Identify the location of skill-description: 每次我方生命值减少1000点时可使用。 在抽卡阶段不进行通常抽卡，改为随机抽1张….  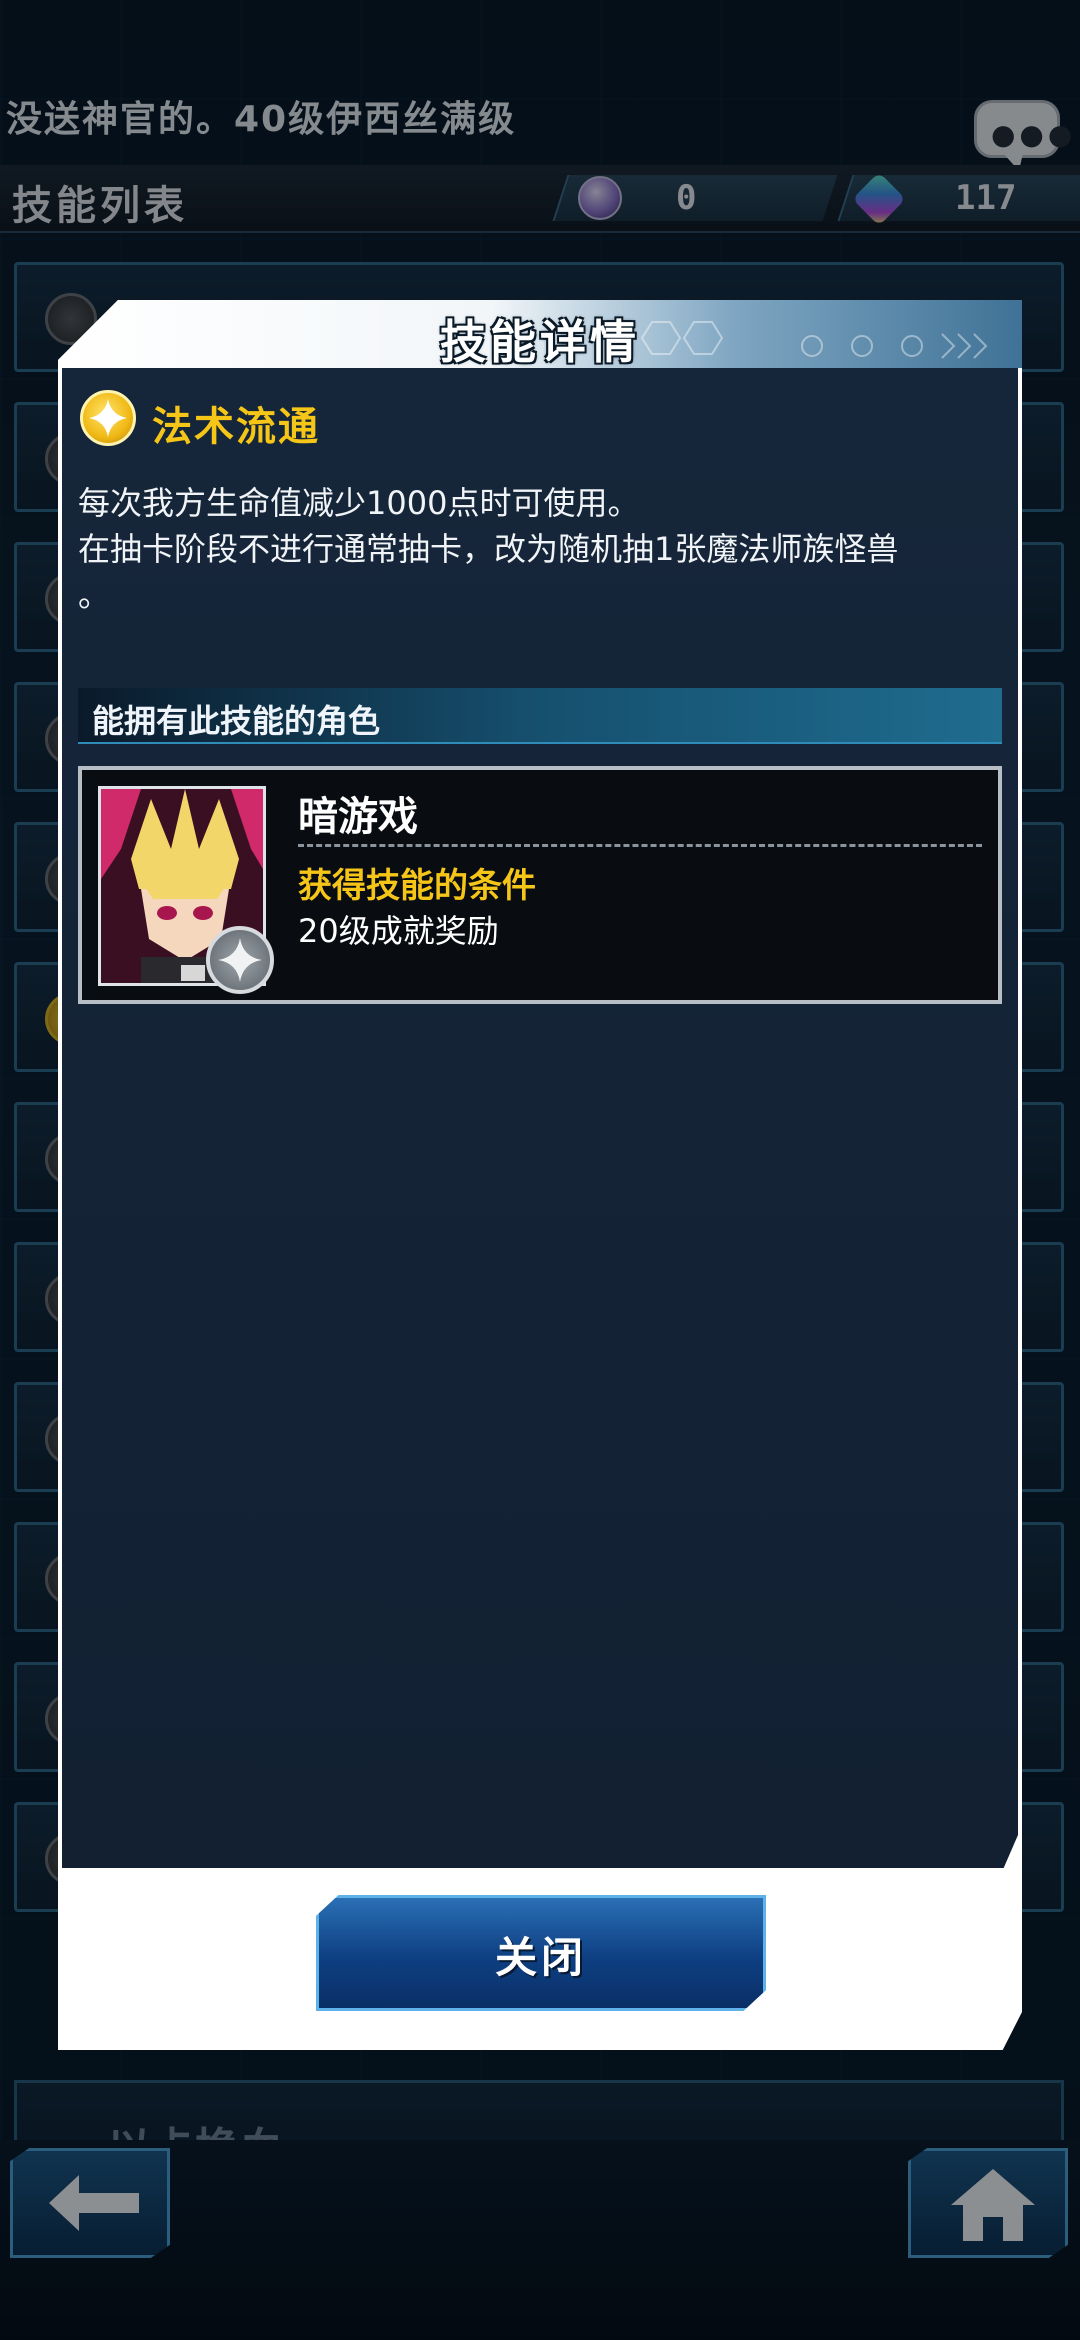
(543, 549).